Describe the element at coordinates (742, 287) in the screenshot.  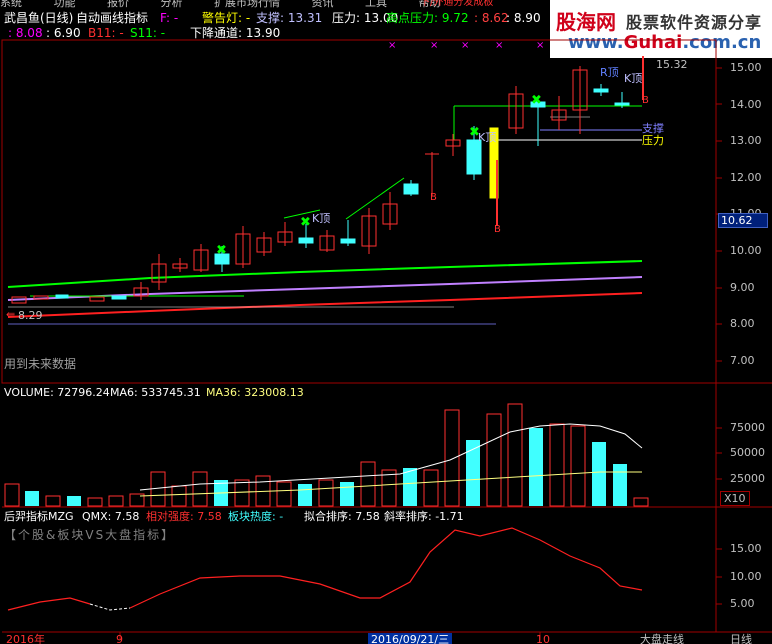
I see `price-tick-9: 9.00` at that location.